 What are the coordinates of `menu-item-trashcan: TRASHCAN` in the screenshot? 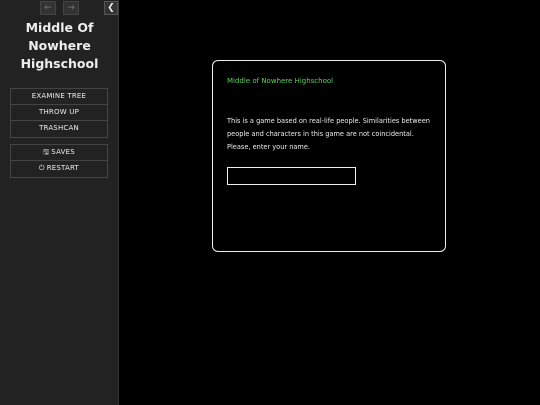 It's located at (59, 129).